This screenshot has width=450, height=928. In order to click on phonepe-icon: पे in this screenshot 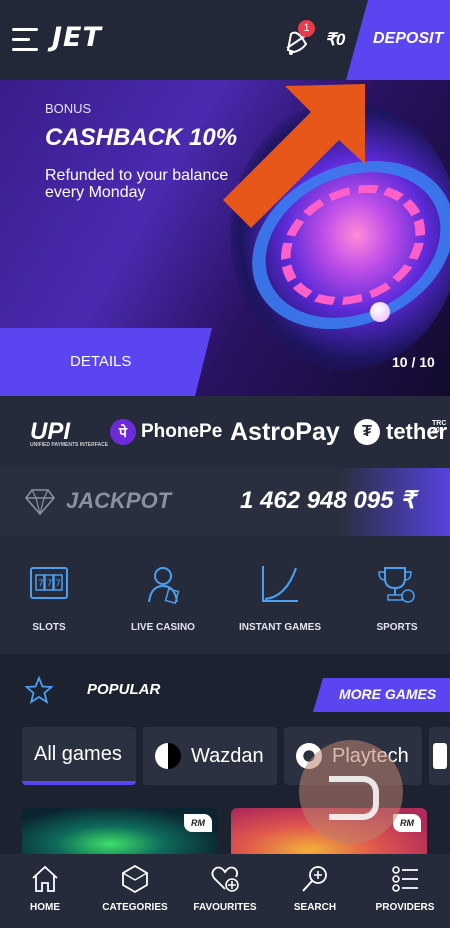, I will do `click(123, 432)`.